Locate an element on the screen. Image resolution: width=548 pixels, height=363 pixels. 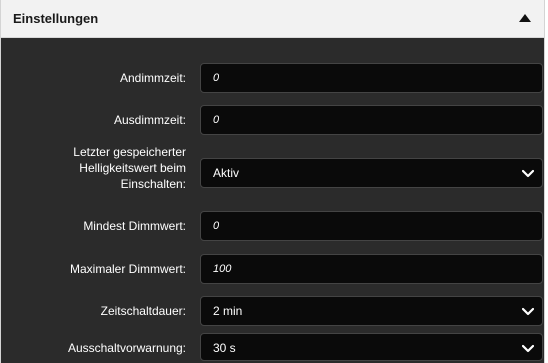
letzter-helligkeitswert-value: Aktiv is located at coordinates (226, 173).